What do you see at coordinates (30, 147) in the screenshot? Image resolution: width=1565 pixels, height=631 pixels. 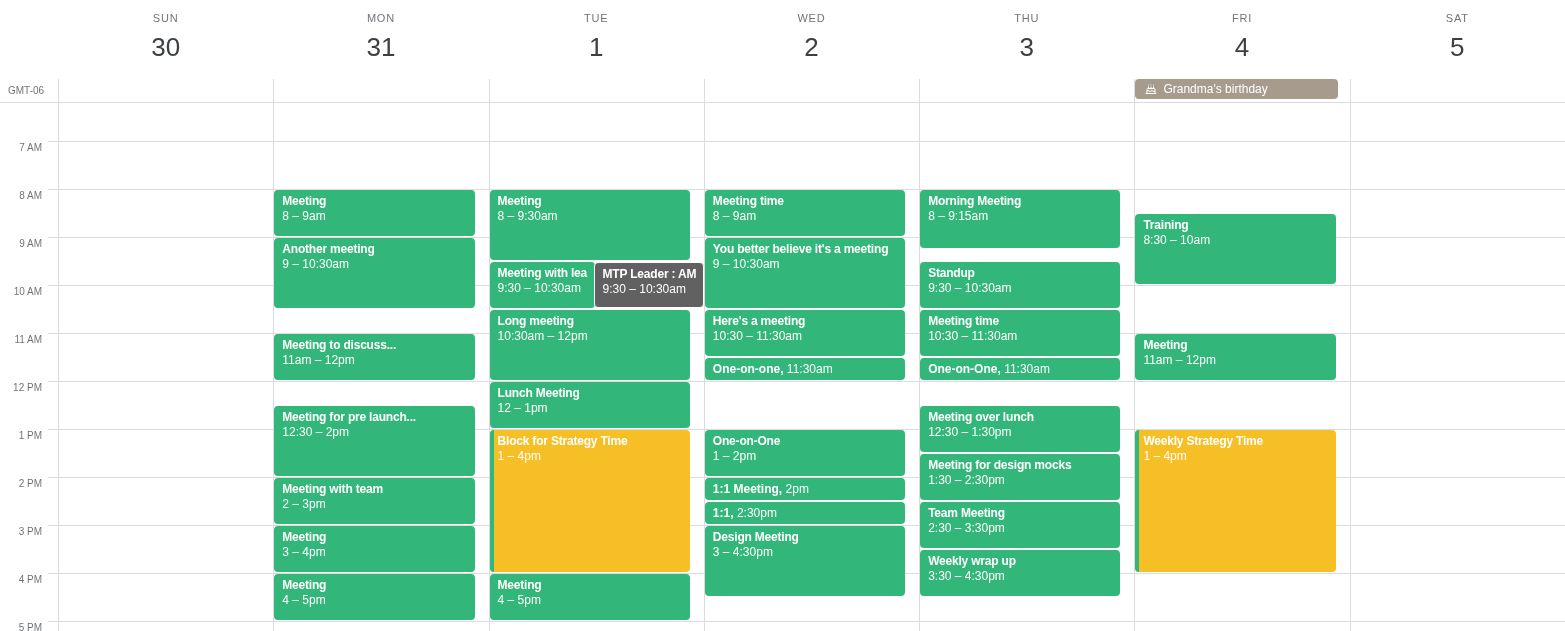 I see `hour-label: 7 AM` at bounding box center [30, 147].